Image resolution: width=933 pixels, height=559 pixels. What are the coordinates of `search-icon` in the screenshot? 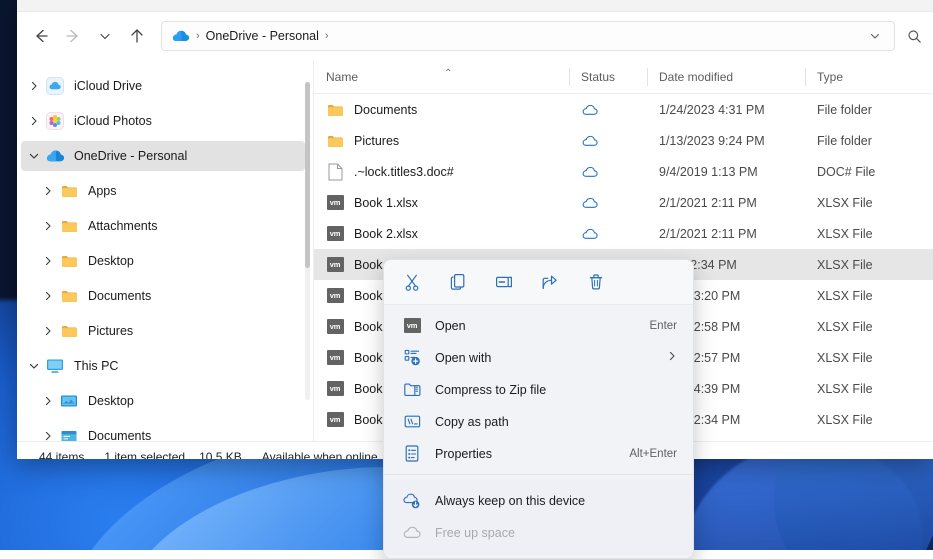 It's located at (914, 36).